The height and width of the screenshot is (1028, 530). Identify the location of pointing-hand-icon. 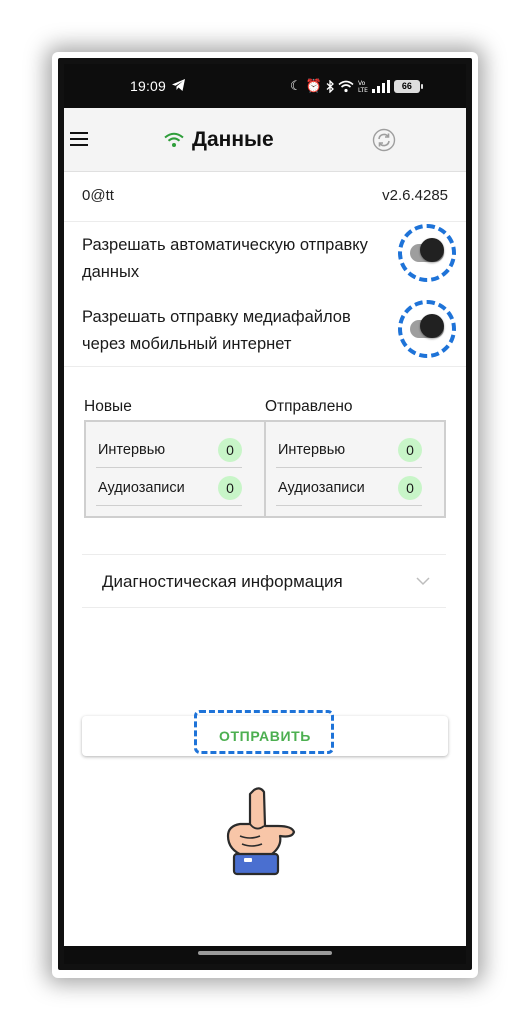
(261, 831).